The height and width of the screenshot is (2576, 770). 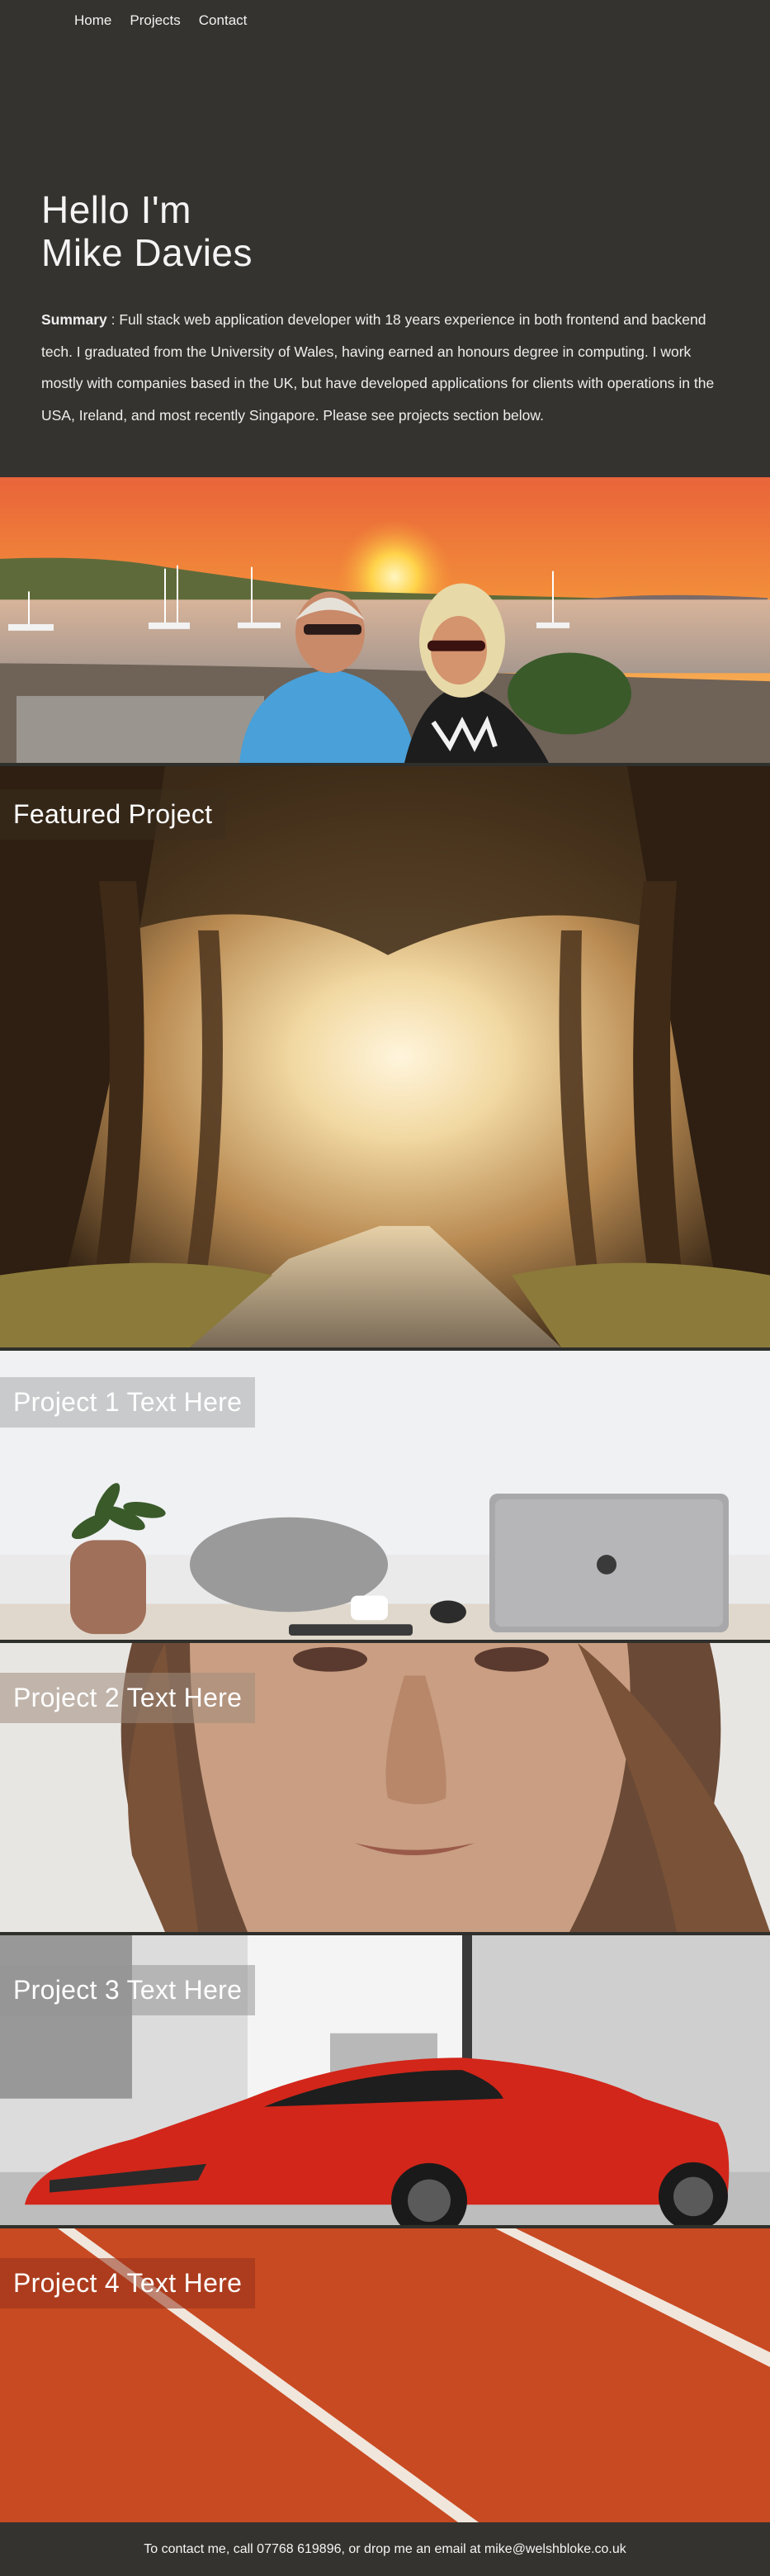 What do you see at coordinates (116, 209) in the screenshot?
I see `hero-greeting: Hello I'm` at bounding box center [116, 209].